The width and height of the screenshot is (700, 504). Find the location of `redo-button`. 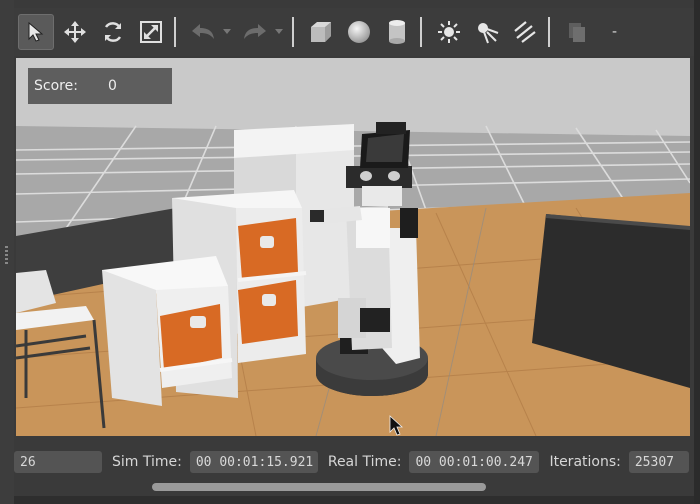

redo-button is located at coordinates (255, 32).